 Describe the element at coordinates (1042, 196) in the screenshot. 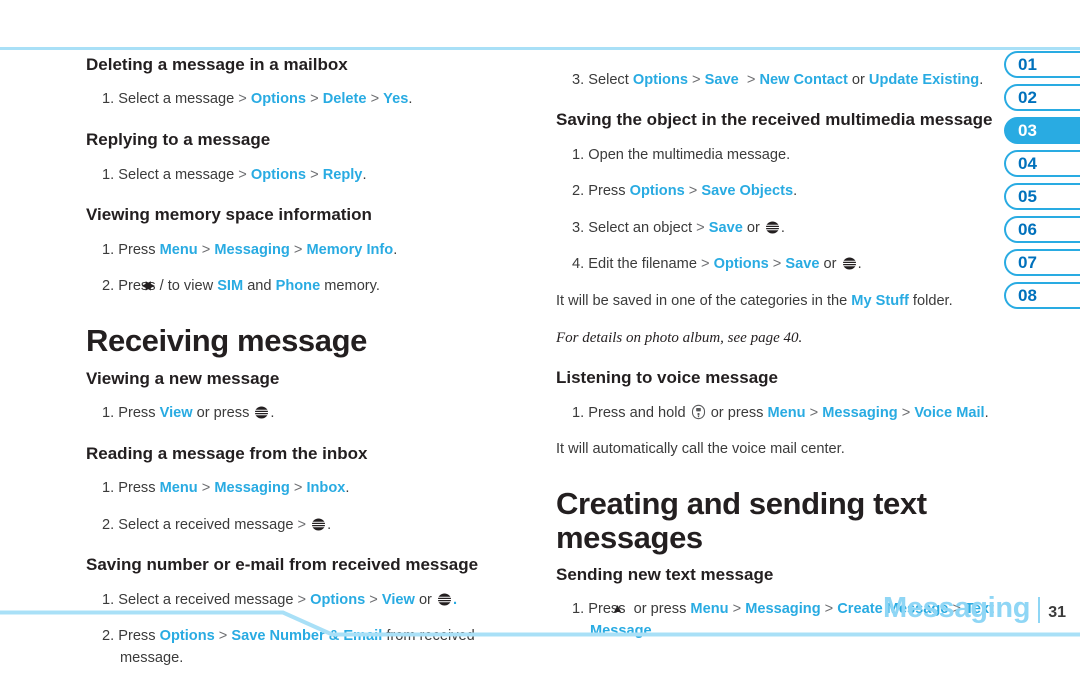

I see `chapter-tab-05: 05` at that location.